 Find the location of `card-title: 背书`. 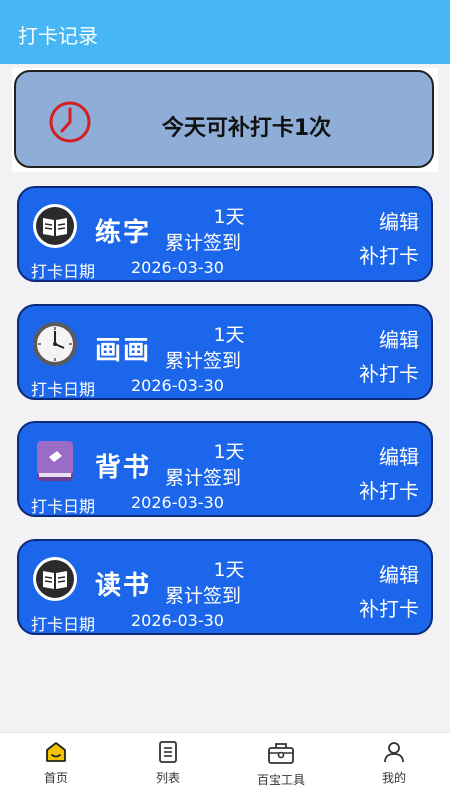

card-title: 背书 is located at coordinates (123, 468).